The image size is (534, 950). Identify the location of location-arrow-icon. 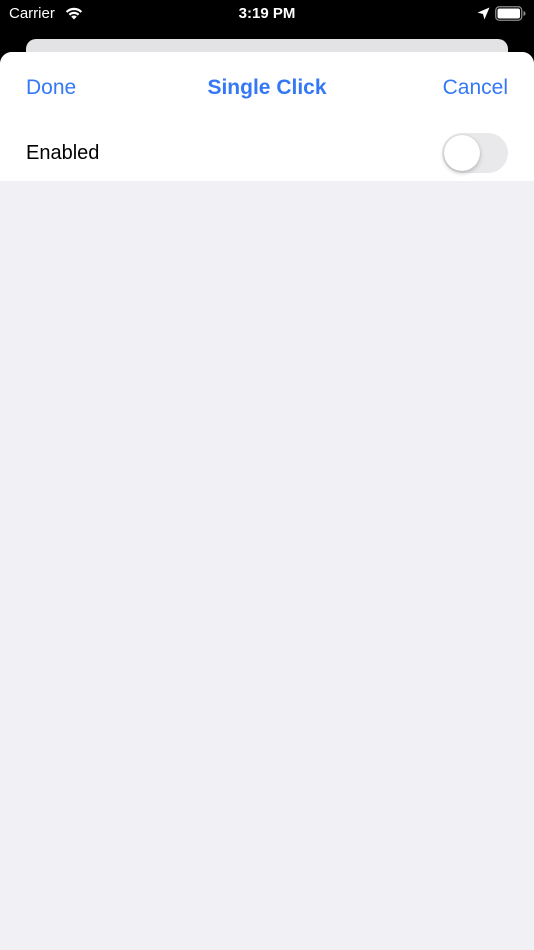
(483, 13).